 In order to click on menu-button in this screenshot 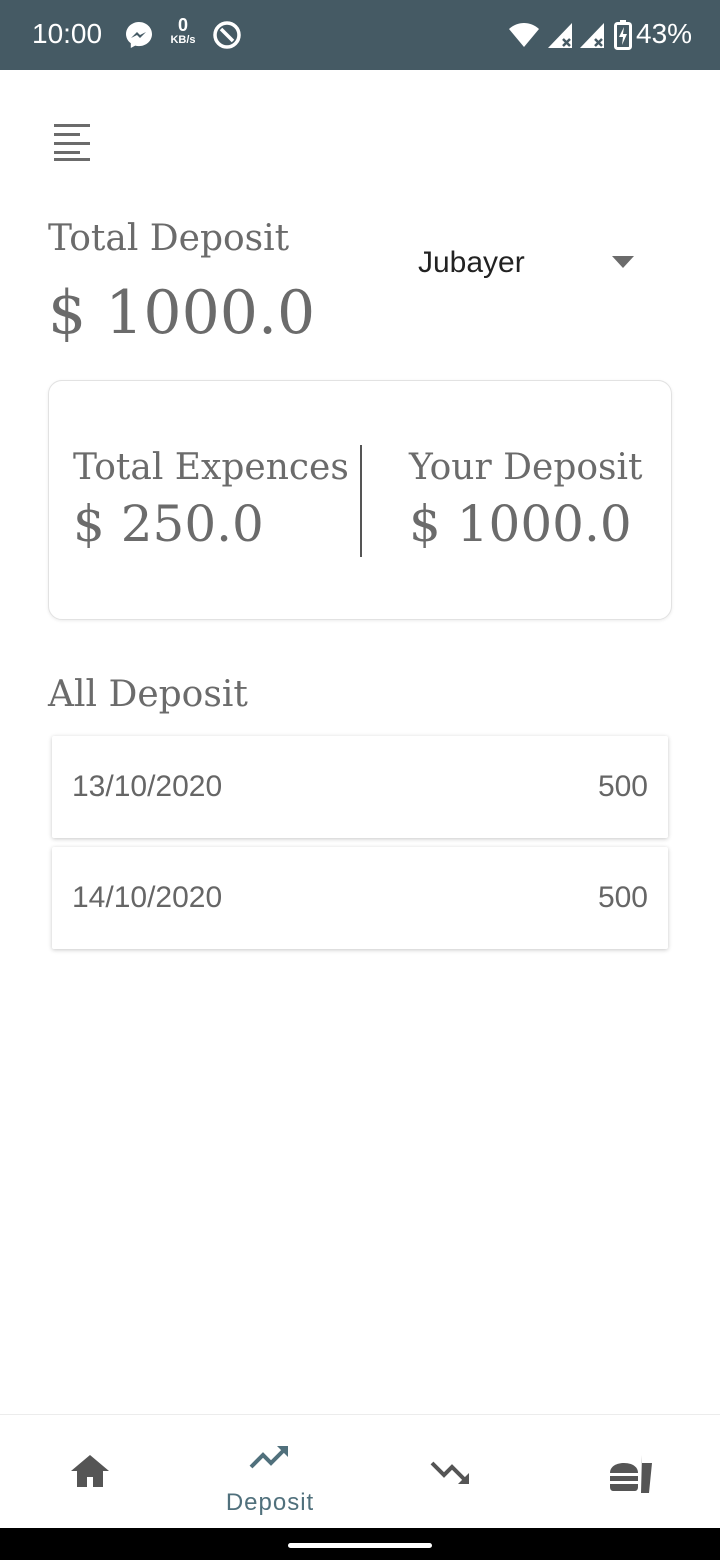, I will do `click(72, 142)`.